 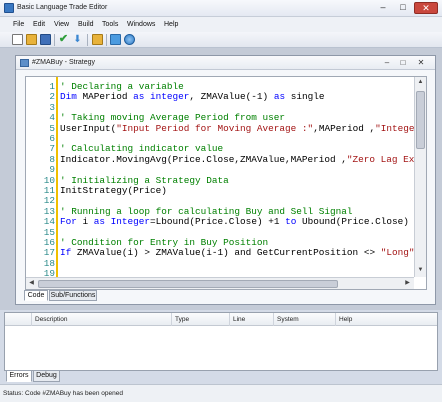 What do you see at coordinates (122, 86) in the screenshot?
I see `code-token: ' Declaring a variable` at bounding box center [122, 86].